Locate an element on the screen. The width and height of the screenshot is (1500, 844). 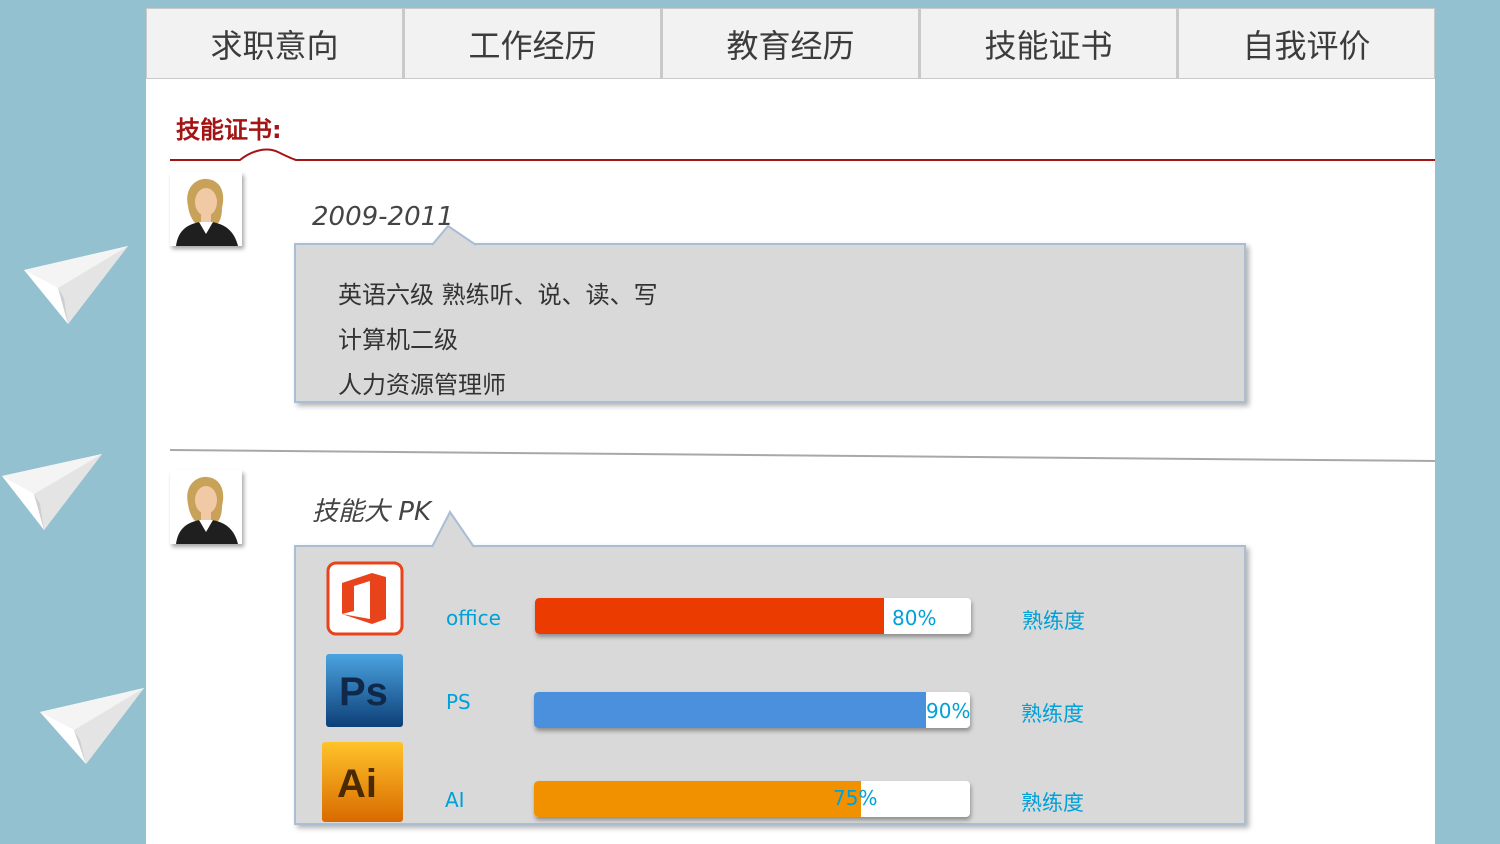
section-title-underline is located at coordinates (802, 154).